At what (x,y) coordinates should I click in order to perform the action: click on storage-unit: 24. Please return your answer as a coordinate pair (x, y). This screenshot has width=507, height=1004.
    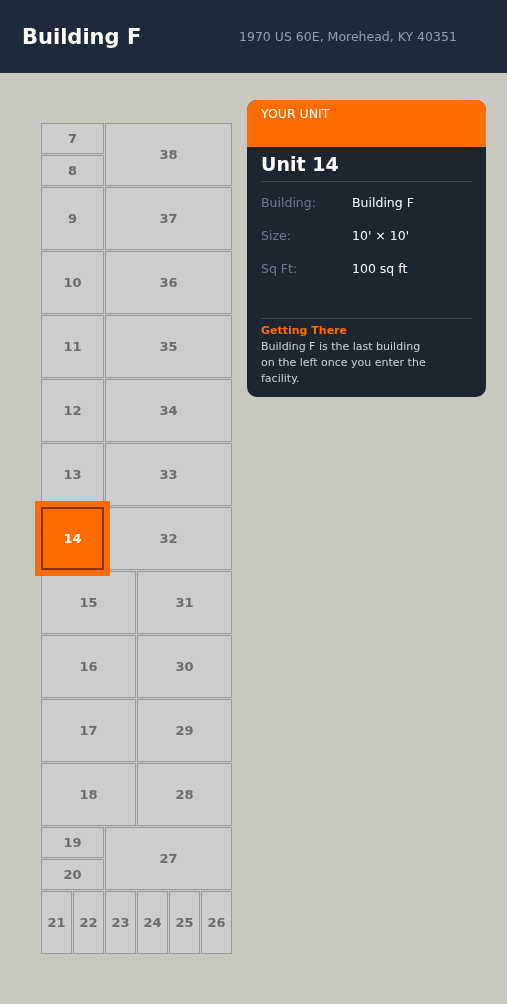
    Looking at the image, I should click on (152, 922).